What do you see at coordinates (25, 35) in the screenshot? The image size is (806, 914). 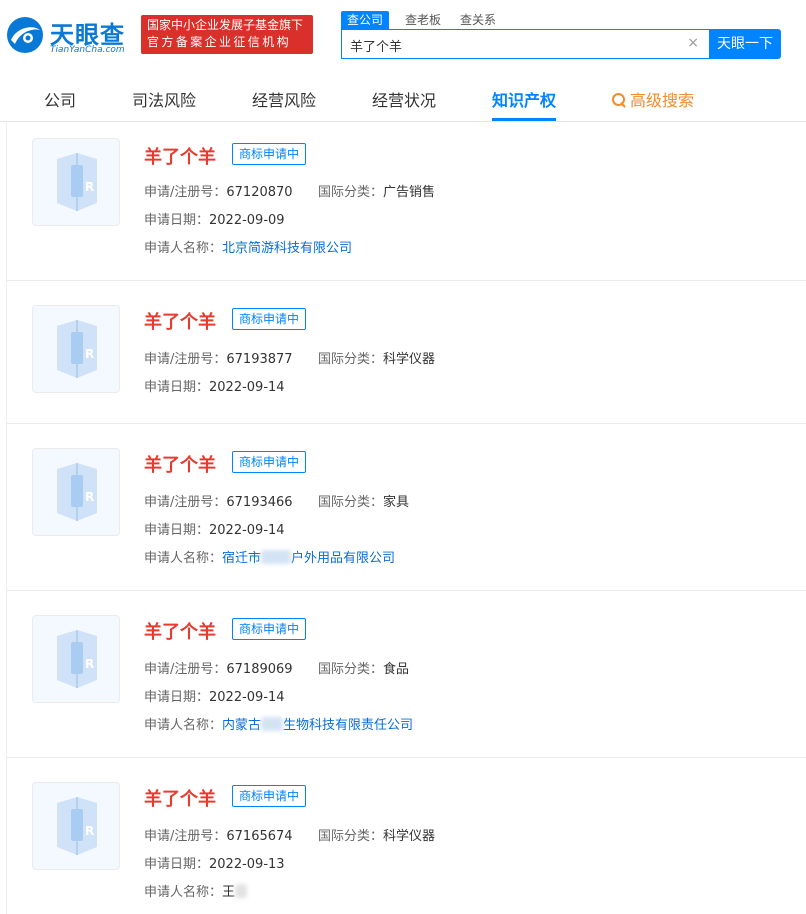 I see `eye-logo-icon` at bounding box center [25, 35].